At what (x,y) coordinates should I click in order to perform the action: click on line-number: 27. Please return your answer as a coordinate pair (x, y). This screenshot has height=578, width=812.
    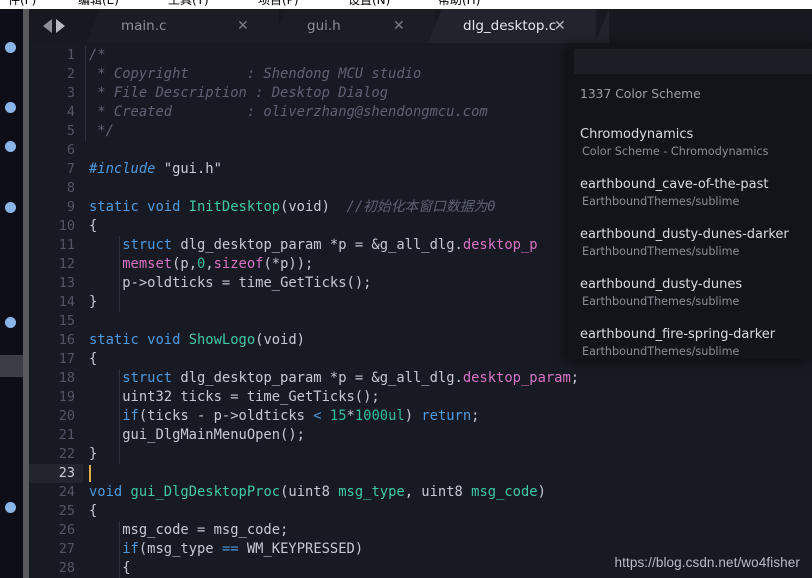
    Looking at the image, I should click on (66, 549).